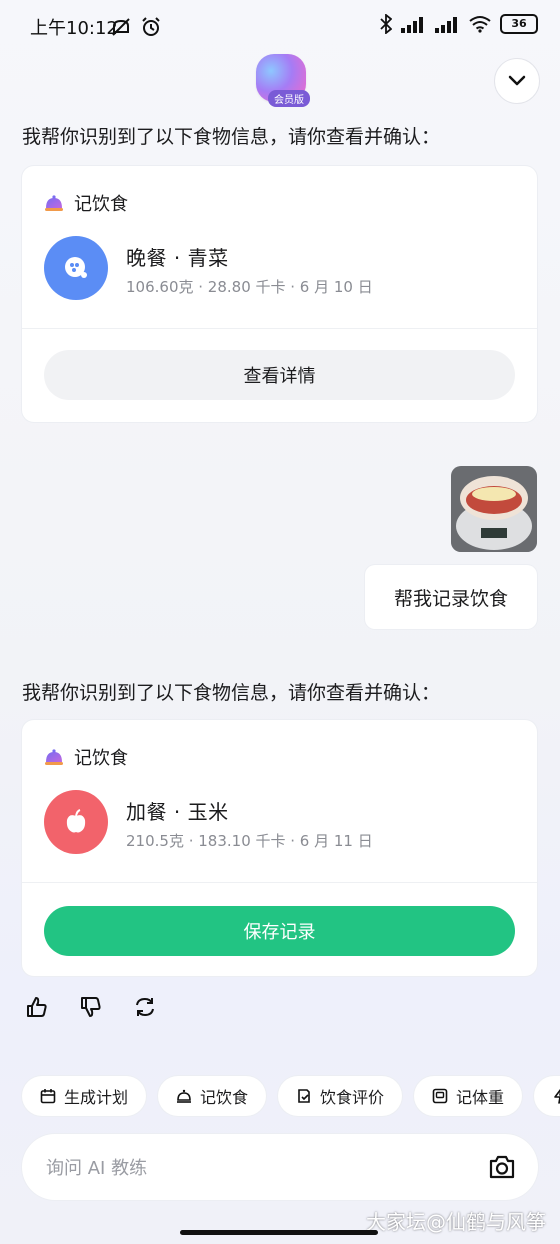  I want to click on food-photo-image, so click(494, 509).